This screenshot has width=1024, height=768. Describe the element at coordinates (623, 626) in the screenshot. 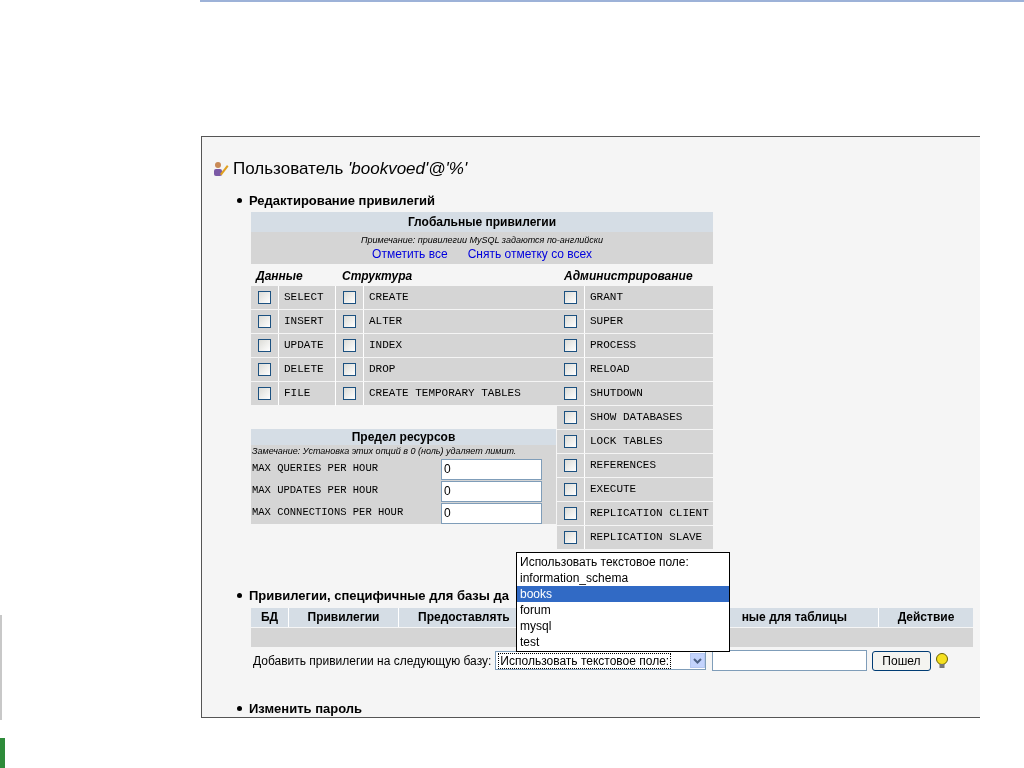

I see `dropdown-option: mysql` at that location.